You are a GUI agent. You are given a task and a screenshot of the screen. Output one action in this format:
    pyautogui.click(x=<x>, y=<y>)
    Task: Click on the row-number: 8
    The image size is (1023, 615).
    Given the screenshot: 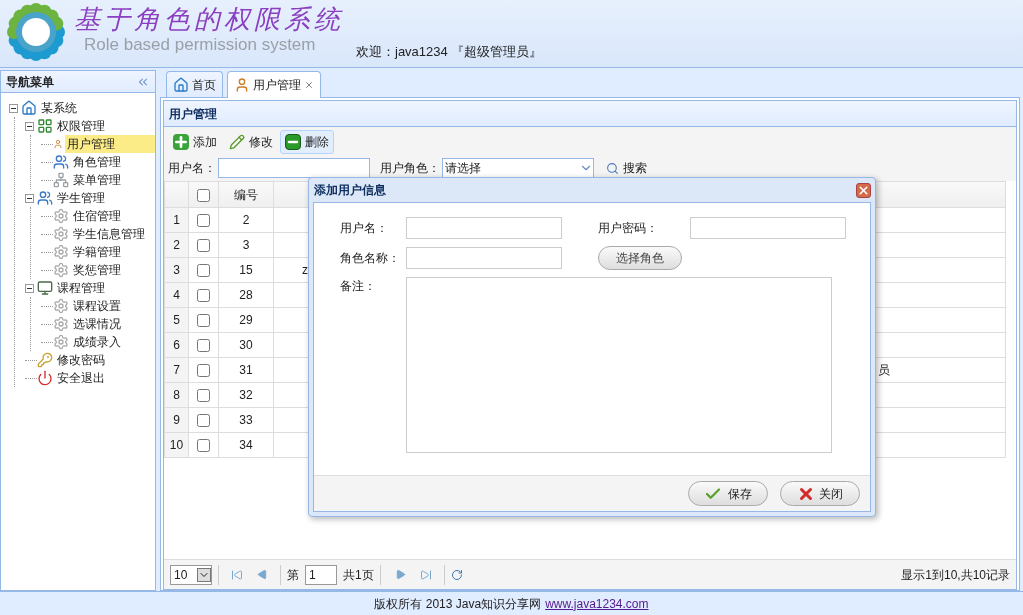 What is the action you would take?
    pyautogui.click(x=176, y=395)
    